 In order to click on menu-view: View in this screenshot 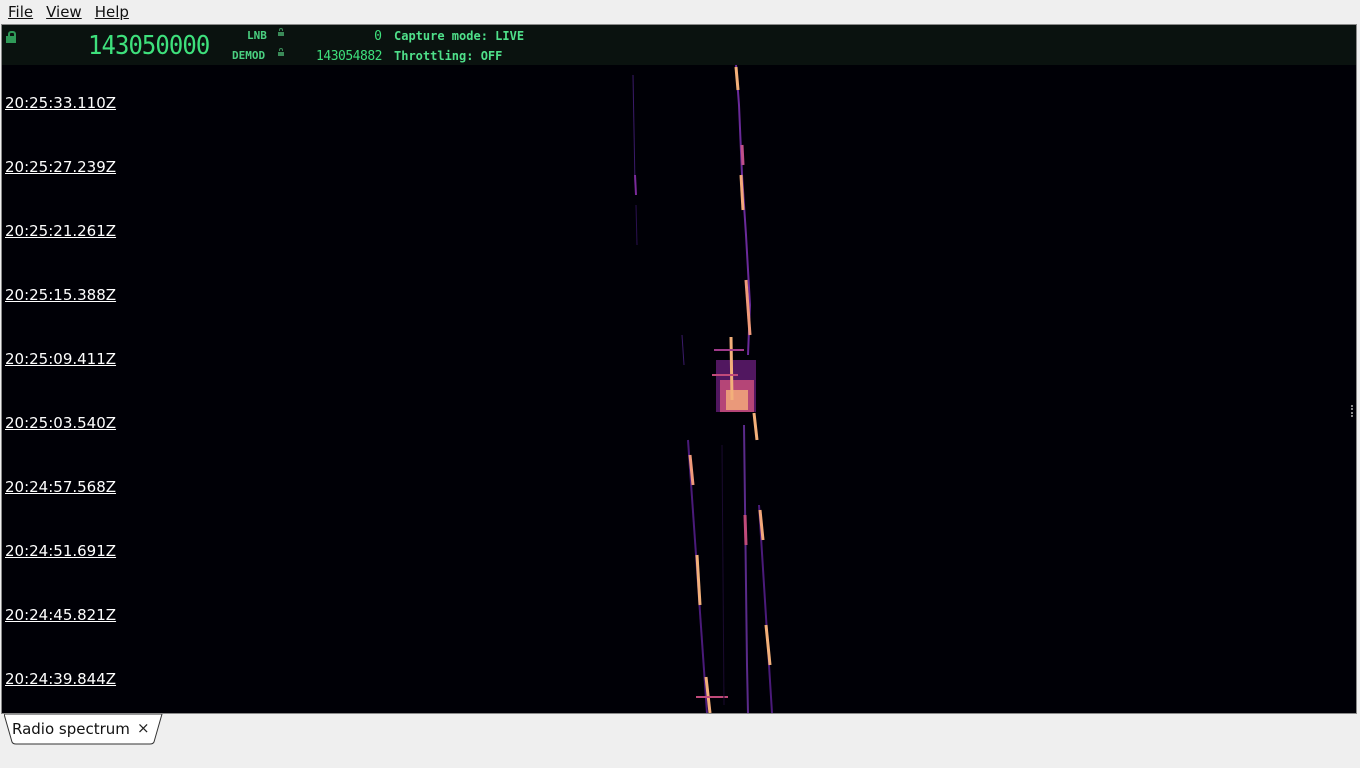, I will do `click(62, 12)`.